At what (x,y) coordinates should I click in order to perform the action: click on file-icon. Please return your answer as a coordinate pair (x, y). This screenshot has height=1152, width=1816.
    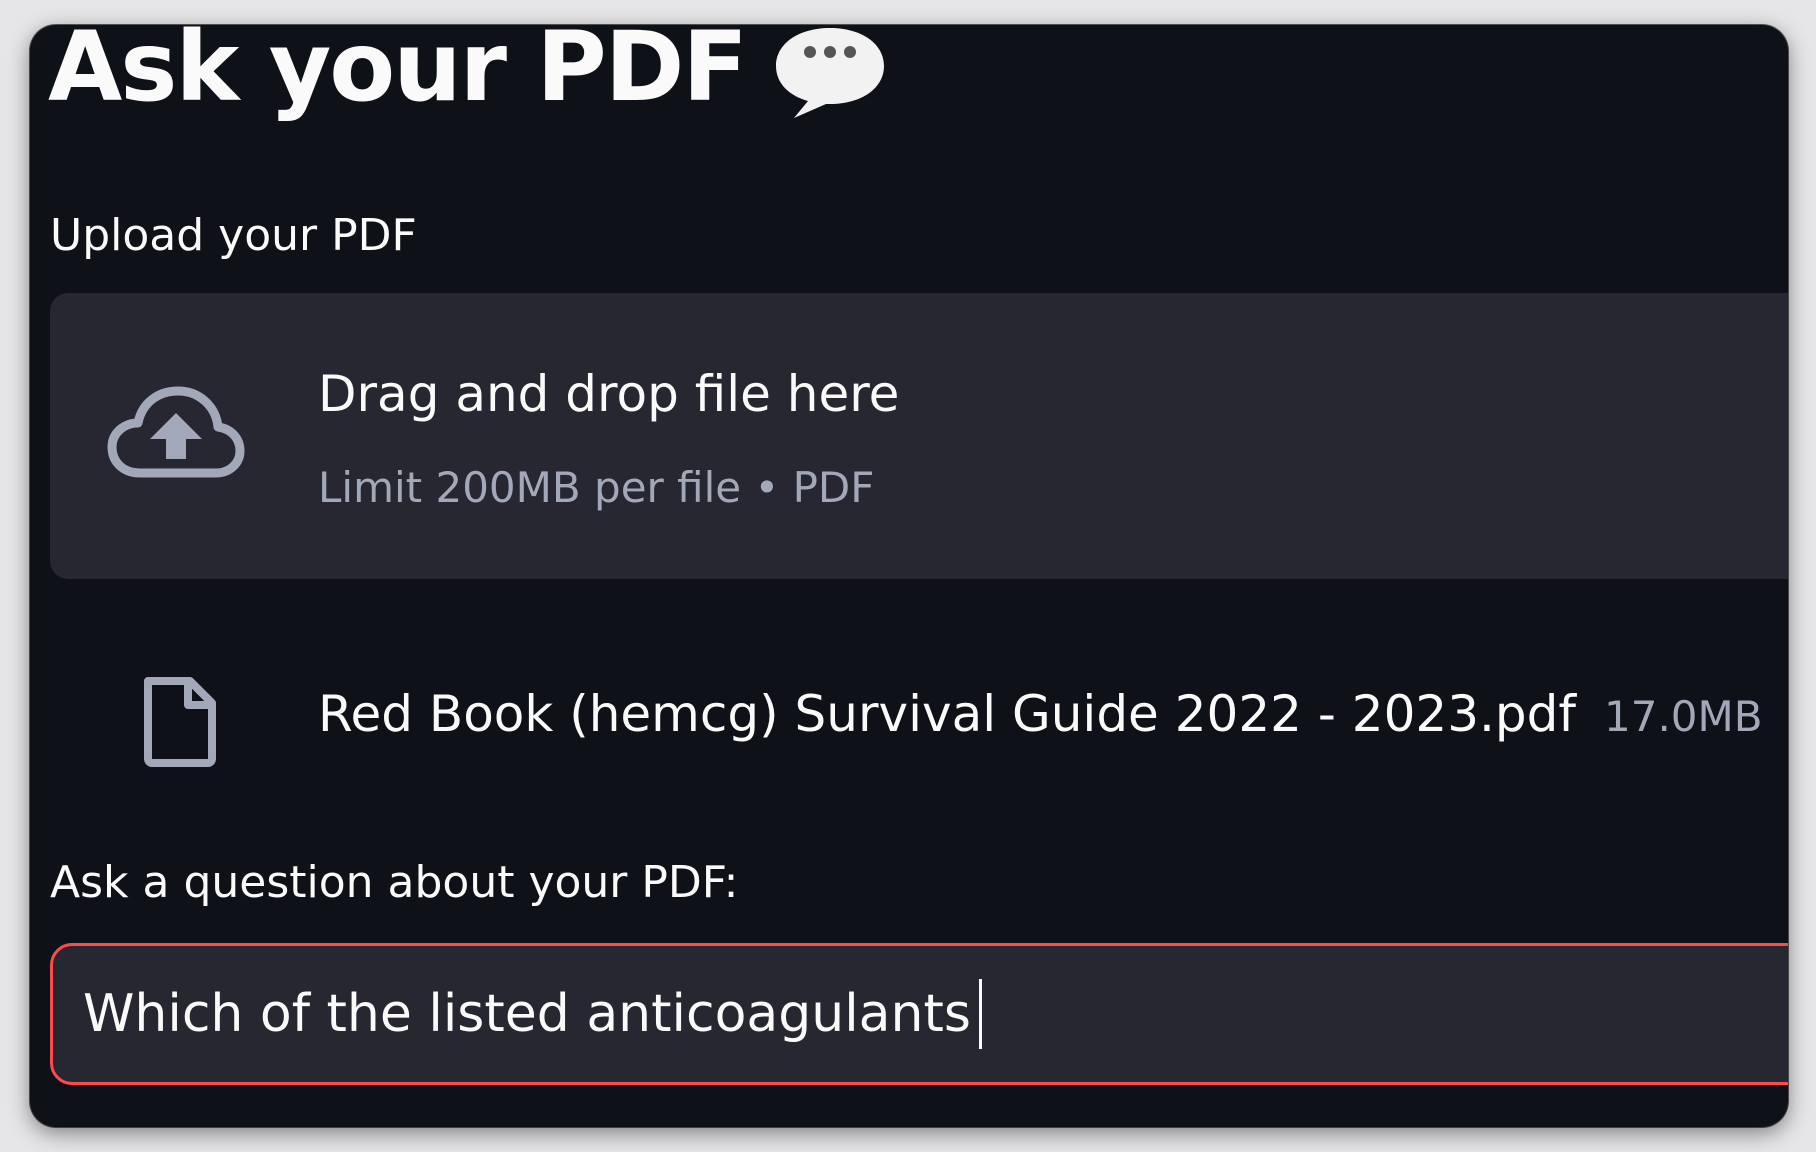
    Looking at the image, I should click on (180, 722).